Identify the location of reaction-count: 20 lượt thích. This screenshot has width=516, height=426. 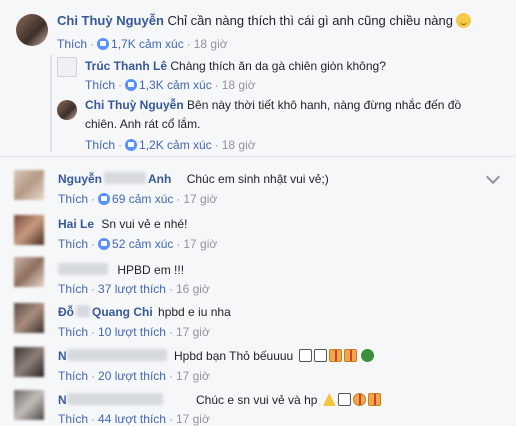
(132, 376).